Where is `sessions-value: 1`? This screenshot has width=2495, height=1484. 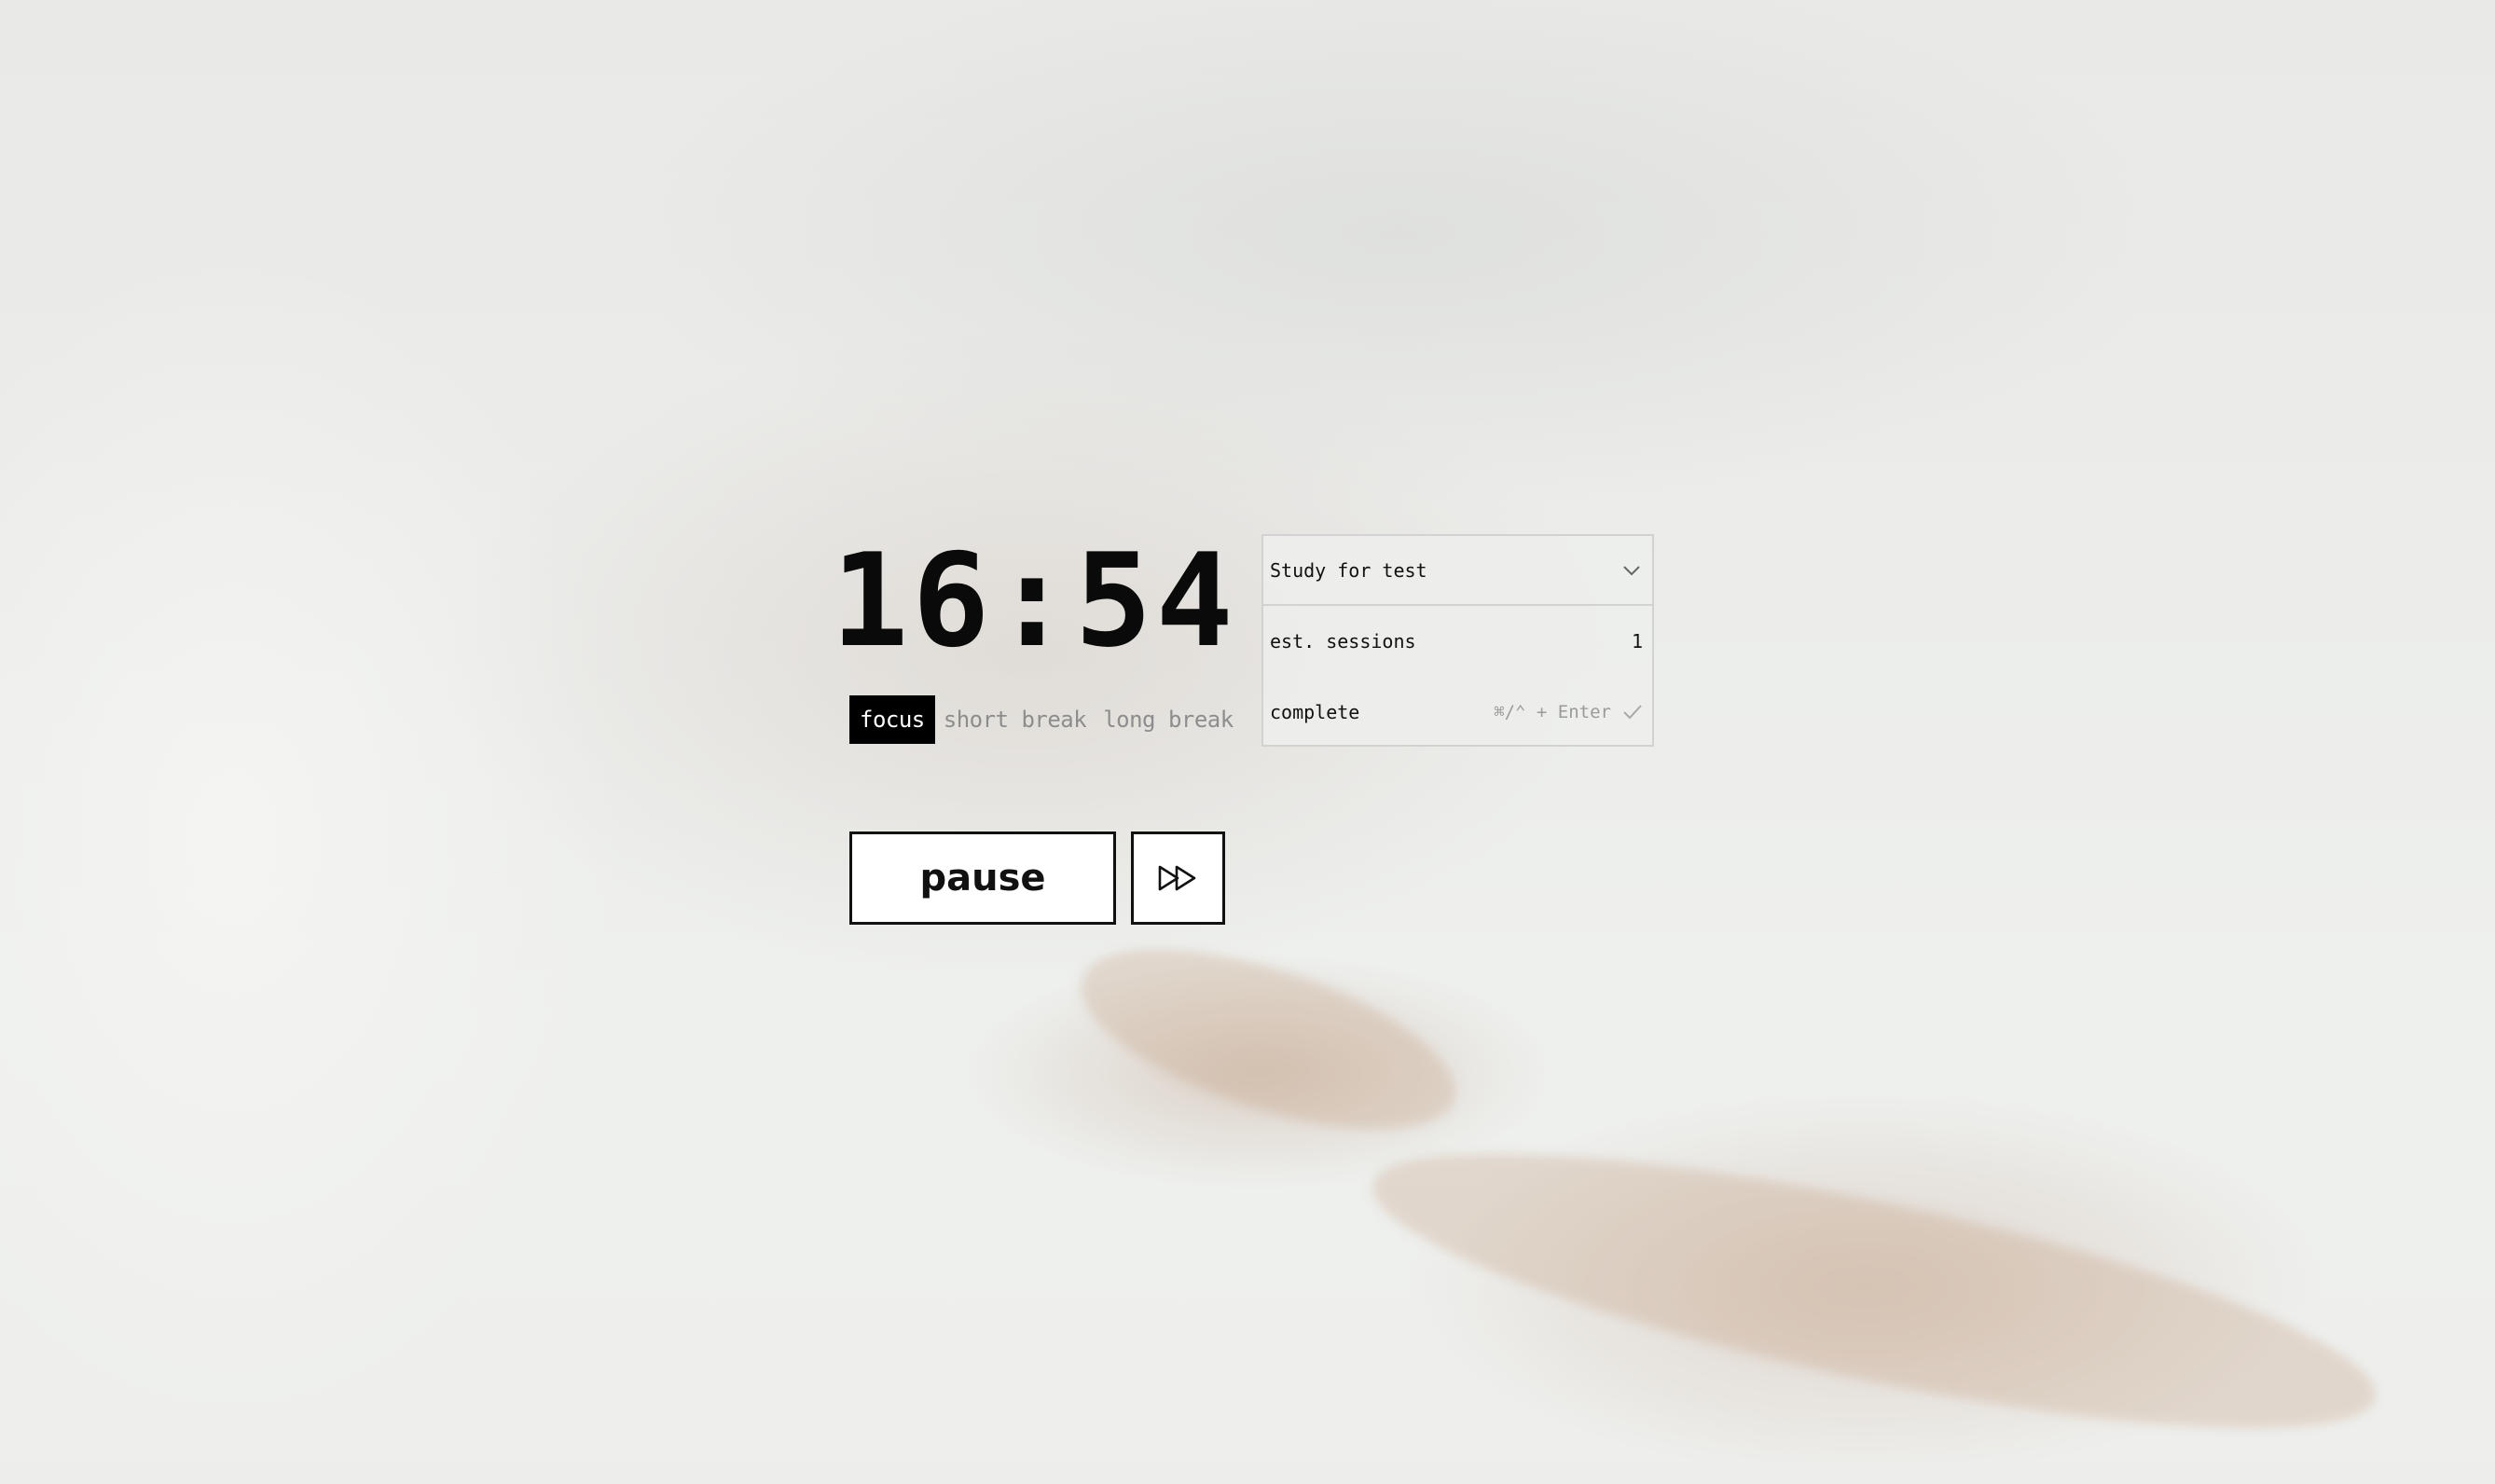 sessions-value: 1 is located at coordinates (1637, 641).